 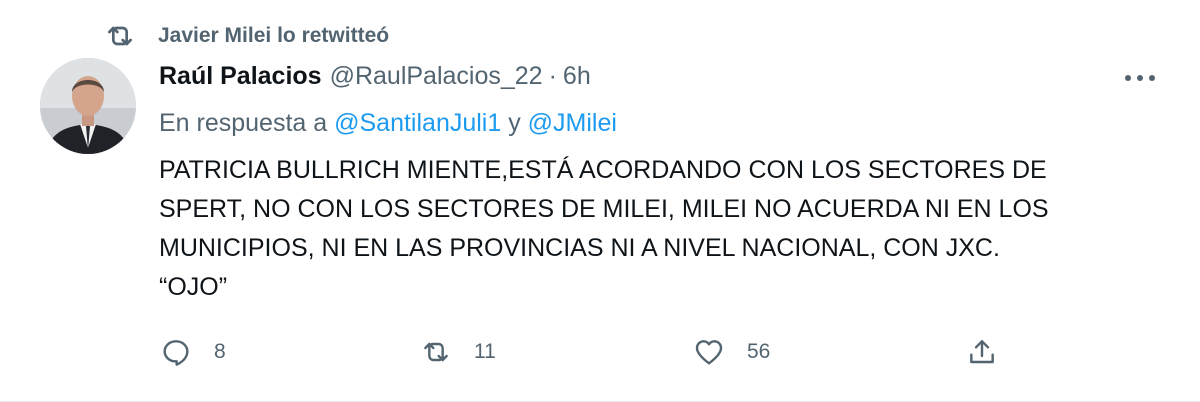 What do you see at coordinates (193, 287) in the screenshot?
I see `tweet-text-line: “OJO”` at bounding box center [193, 287].